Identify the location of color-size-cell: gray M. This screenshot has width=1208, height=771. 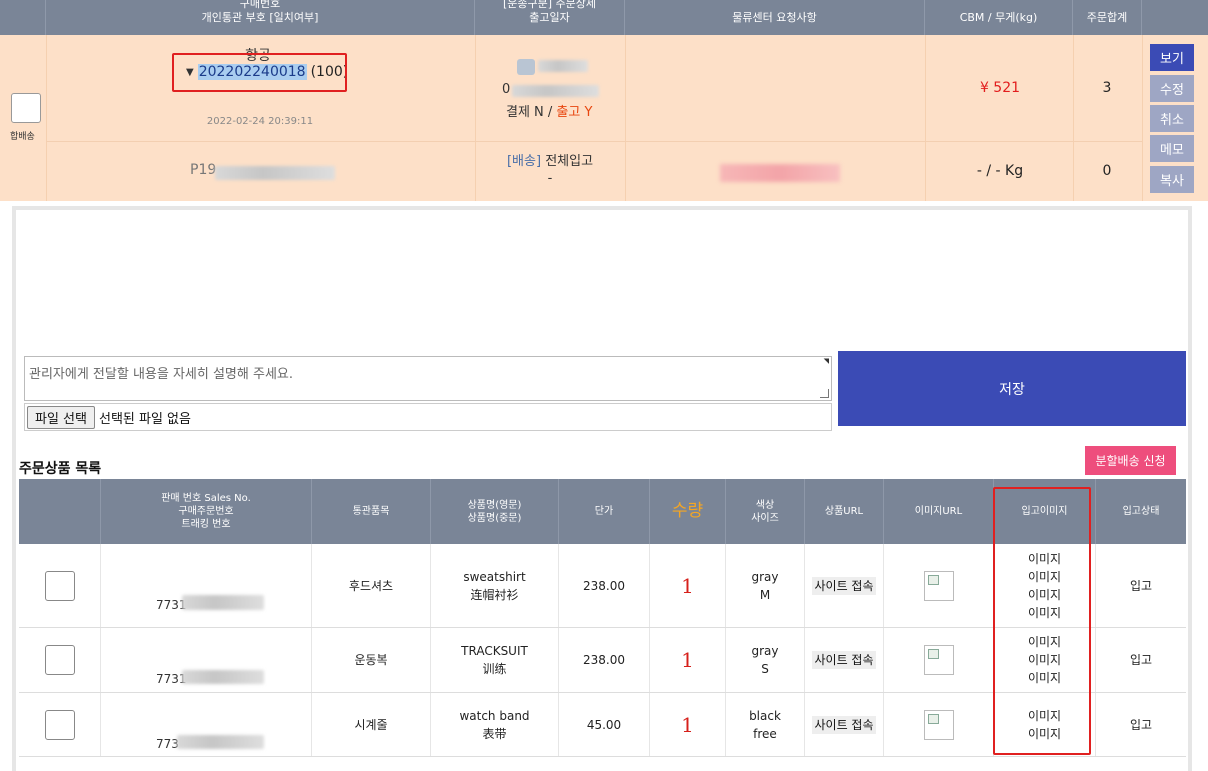
(765, 585).